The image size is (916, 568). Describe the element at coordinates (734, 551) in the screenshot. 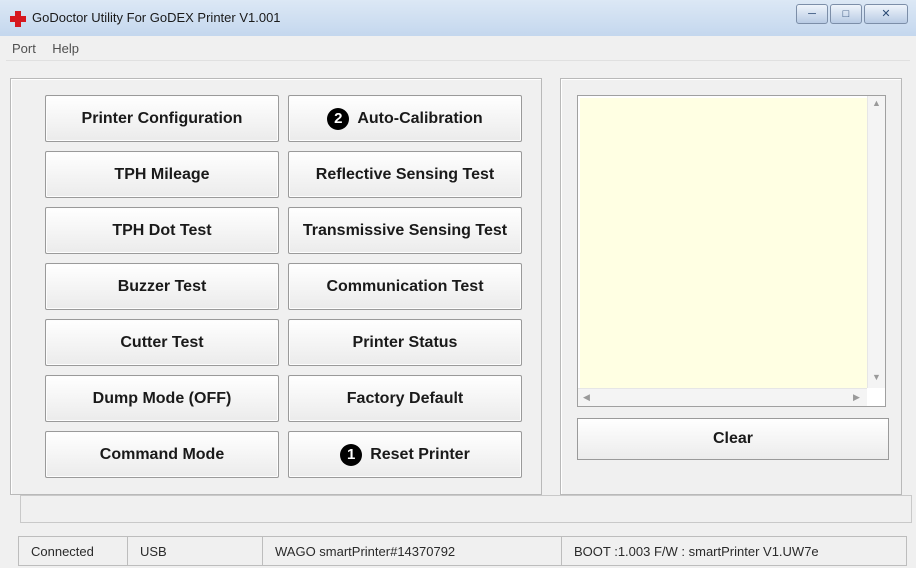

I see `status-firmware: BOOT :1.003 F/W : smartPrinter V1.UW7e` at that location.